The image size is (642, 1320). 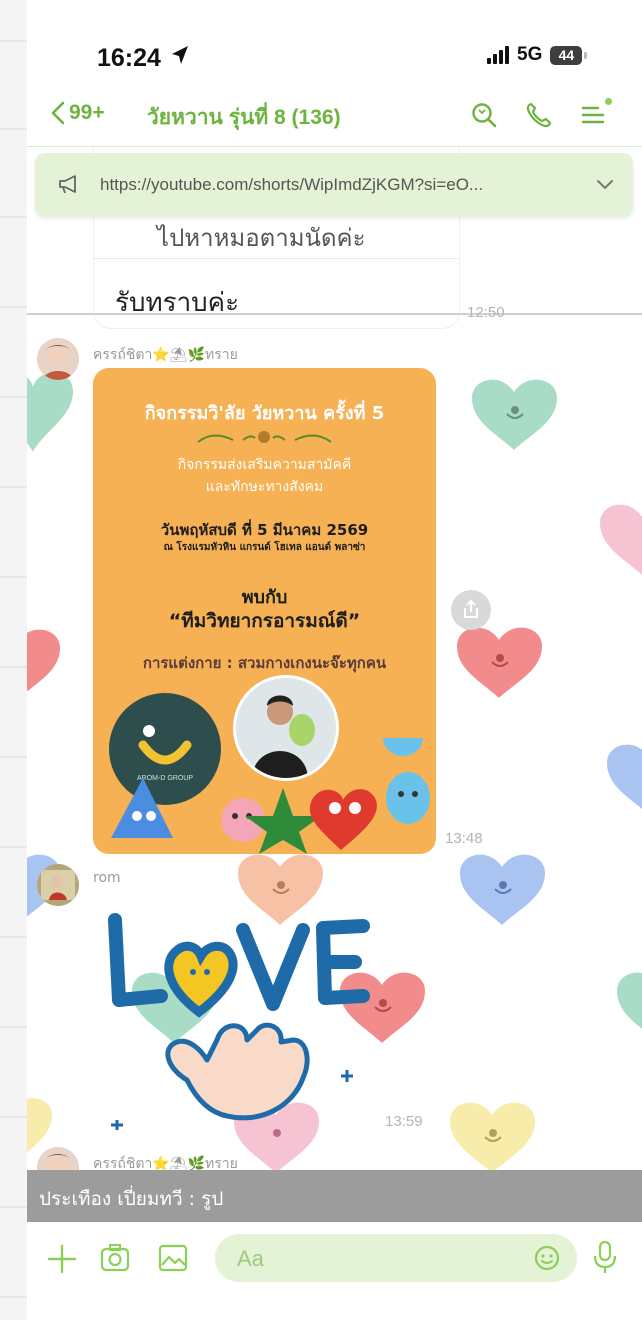 I want to click on plus-icon, so click(x=62, y=1259).